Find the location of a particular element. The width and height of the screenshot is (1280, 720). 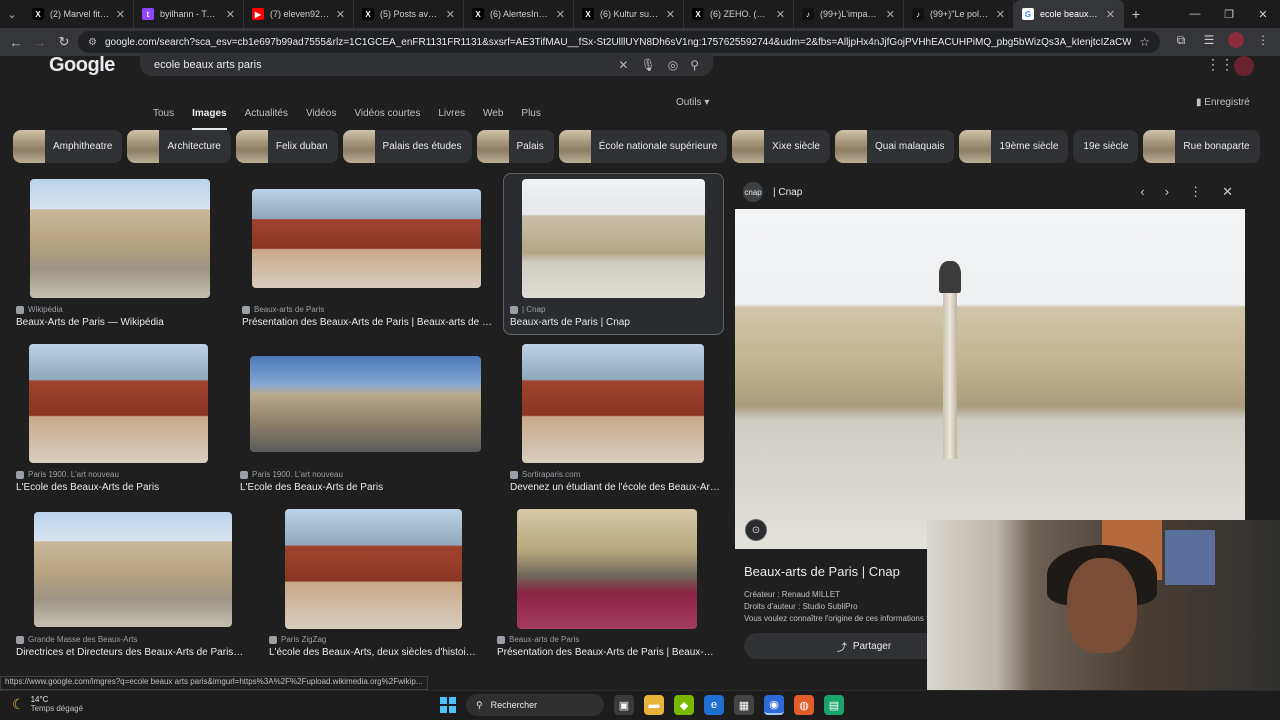

site-info-icon: ⚙ is located at coordinates (92, 42).